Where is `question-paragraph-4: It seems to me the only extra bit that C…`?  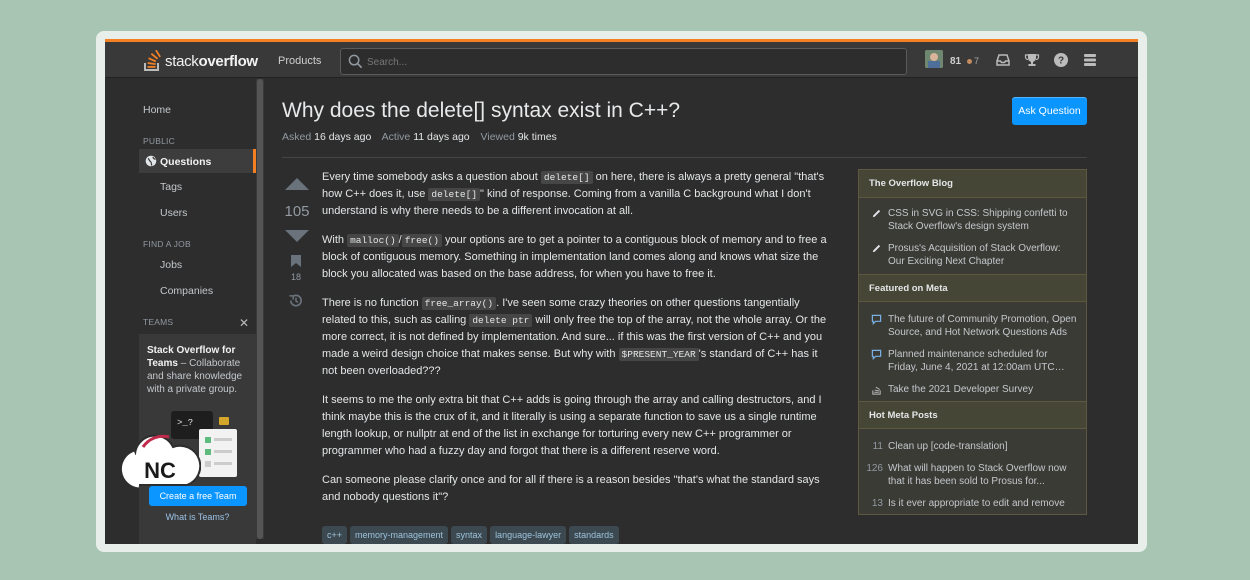
question-paragraph-4: It seems to me the only extra bit that C… is located at coordinates (572, 425).